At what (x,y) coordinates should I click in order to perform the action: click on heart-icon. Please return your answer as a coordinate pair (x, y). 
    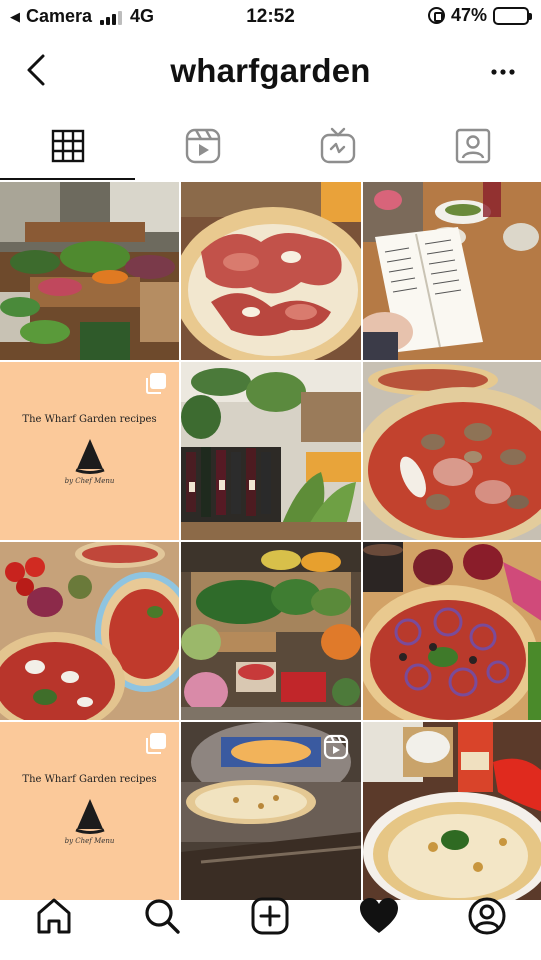
    Looking at the image, I should click on (378, 915).